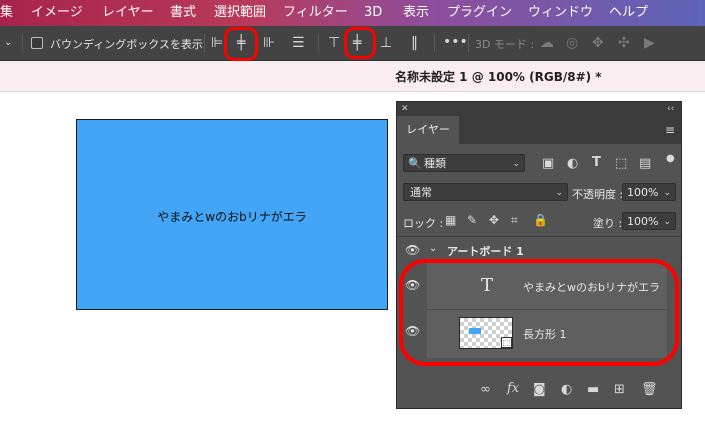 The height and width of the screenshot is (424, 705). I want to click on bounding-box-label: バウンディングボックスを表示, so click(126, 44).